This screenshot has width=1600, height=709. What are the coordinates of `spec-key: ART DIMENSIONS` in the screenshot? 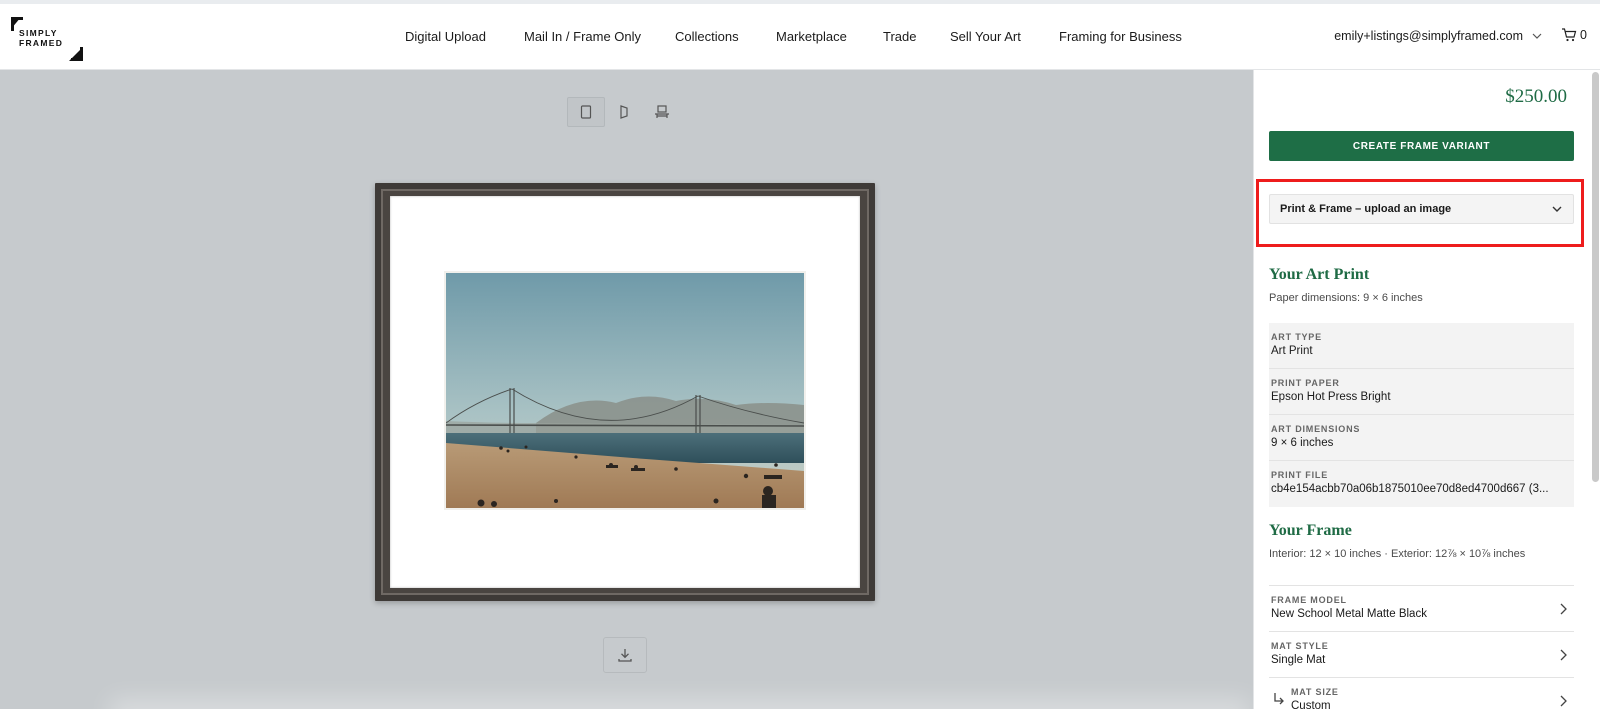 It's located at (1316, 429).